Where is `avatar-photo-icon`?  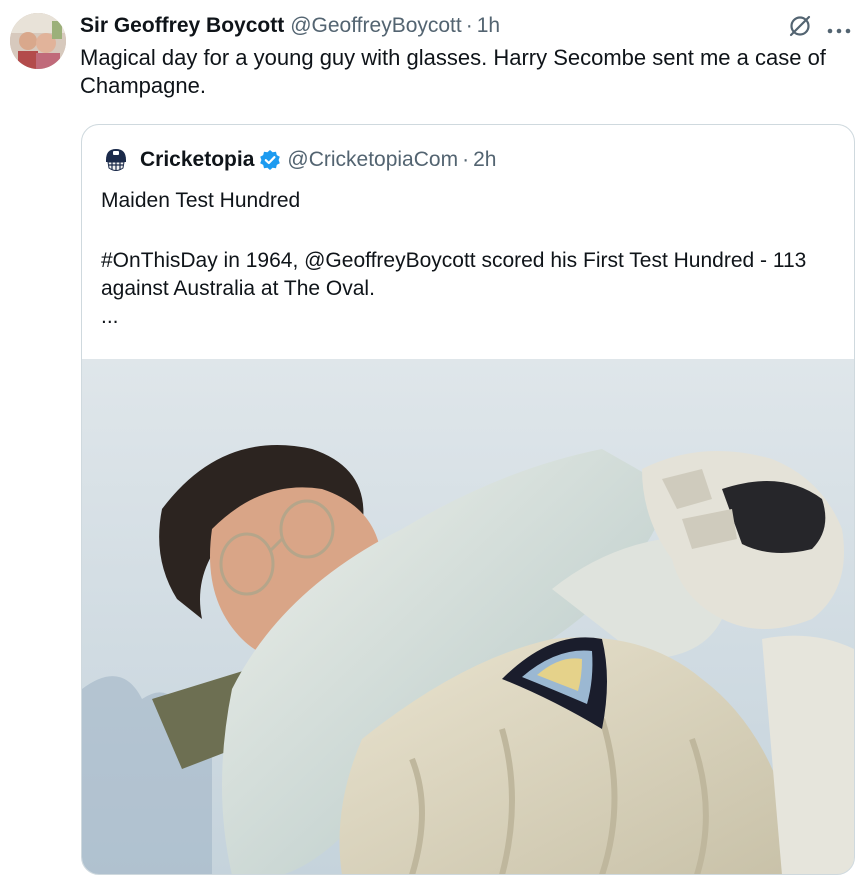 avatar-photo-icon is located at coordinates (38, 41).